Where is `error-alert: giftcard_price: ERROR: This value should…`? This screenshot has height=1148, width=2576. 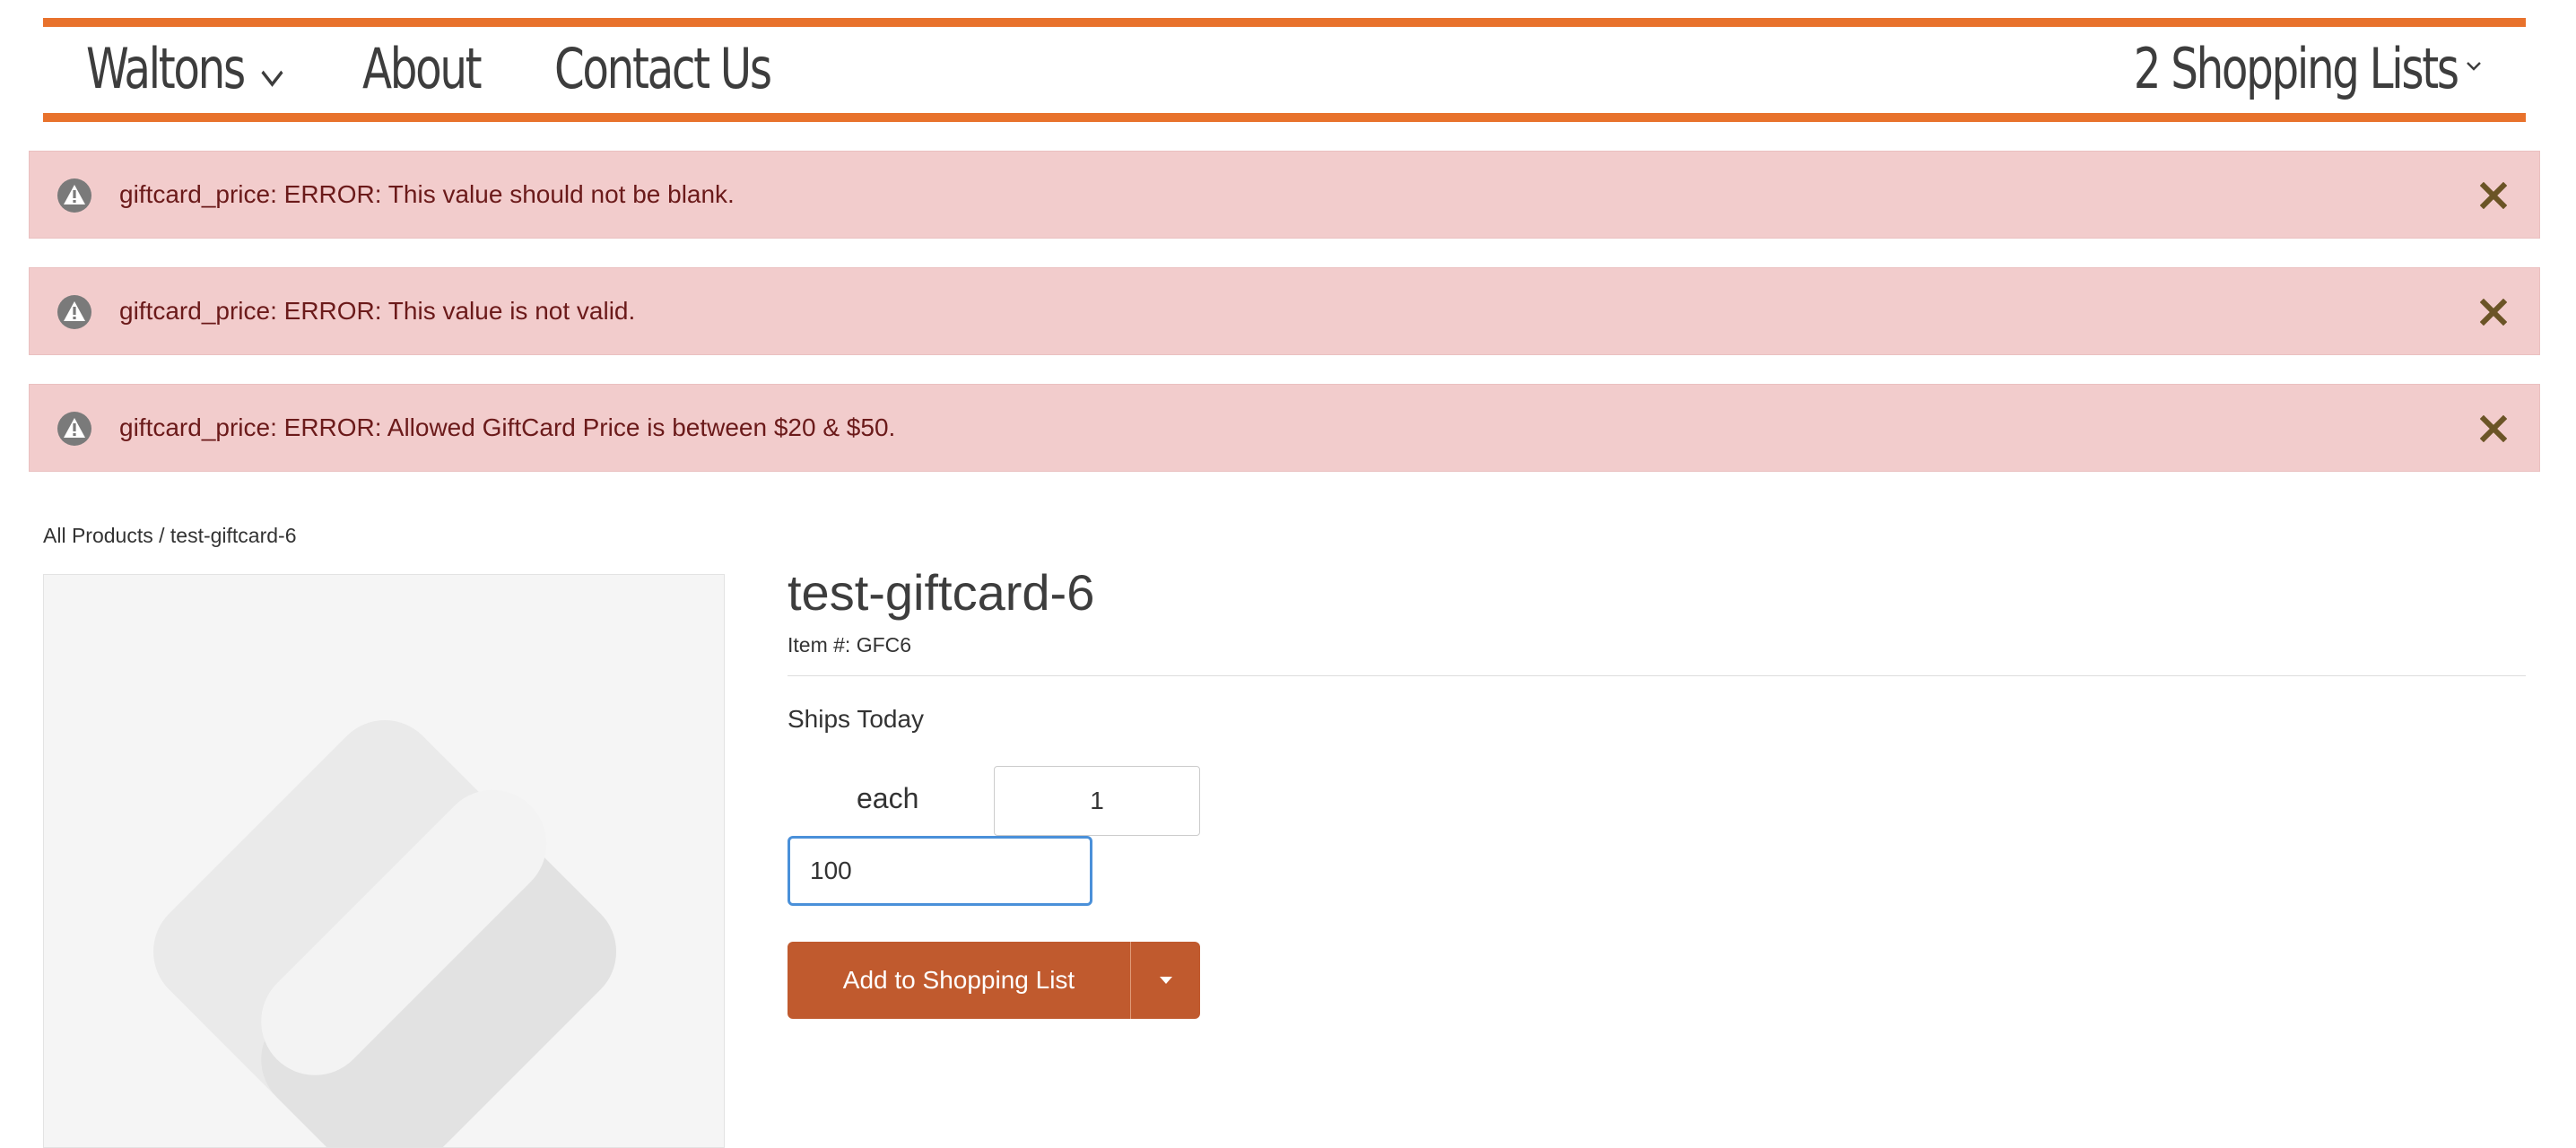 error-alert: giftcard_price: ERROR: This value should… is located at coordinates (1284, 195).